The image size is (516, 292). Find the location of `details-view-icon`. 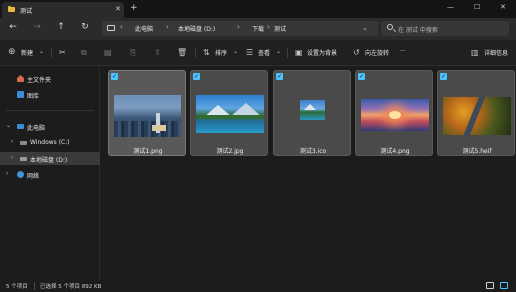

details-view-icon is located at coordinates (490, 285).